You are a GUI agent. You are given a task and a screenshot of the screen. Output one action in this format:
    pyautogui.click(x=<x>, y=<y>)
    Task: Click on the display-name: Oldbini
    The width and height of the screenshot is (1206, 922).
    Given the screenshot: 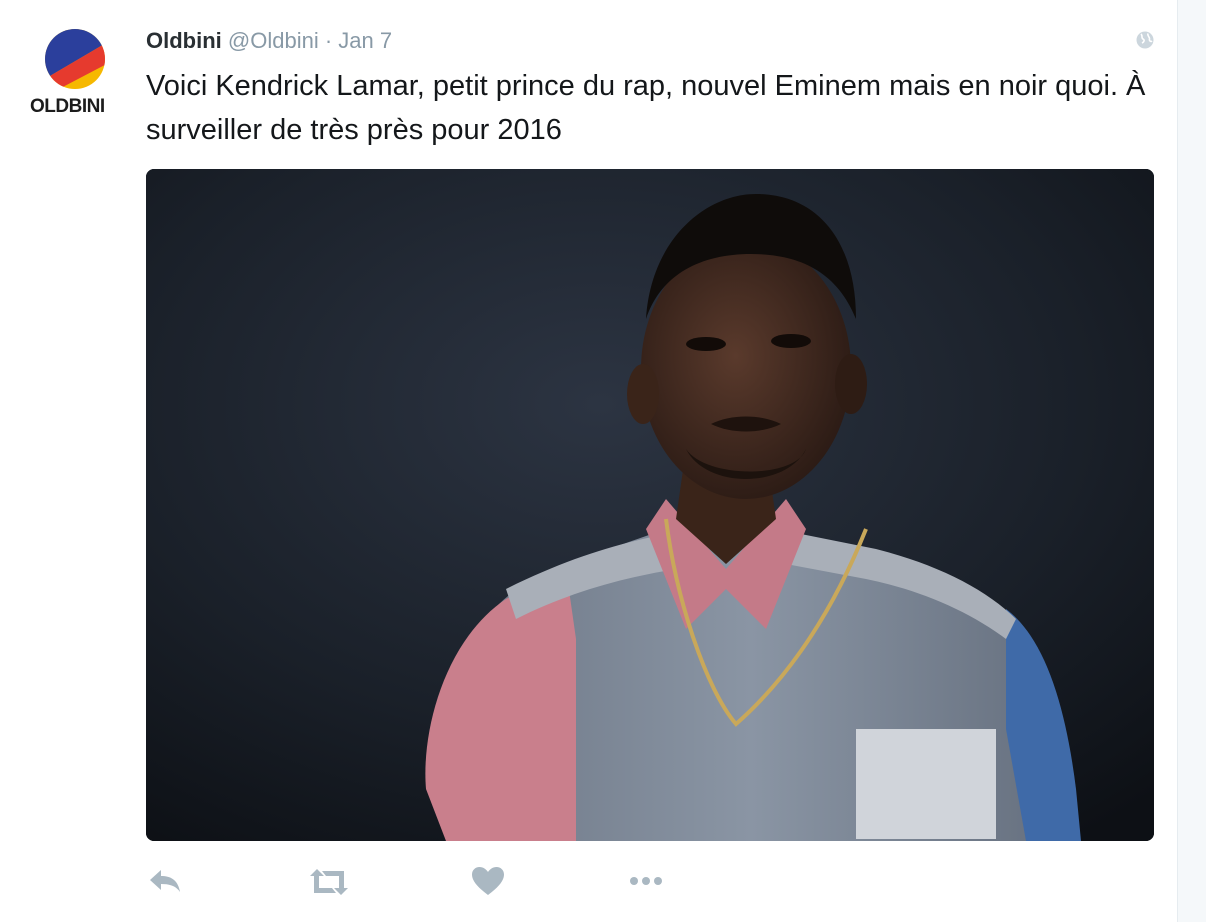 What is the action you would take?
    pyautogui.click(x=184, y=40)
    